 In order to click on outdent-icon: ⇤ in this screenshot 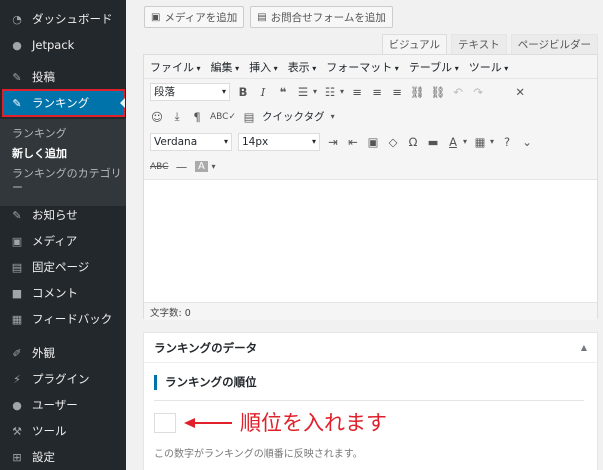, I will do `click(353, 142)`.